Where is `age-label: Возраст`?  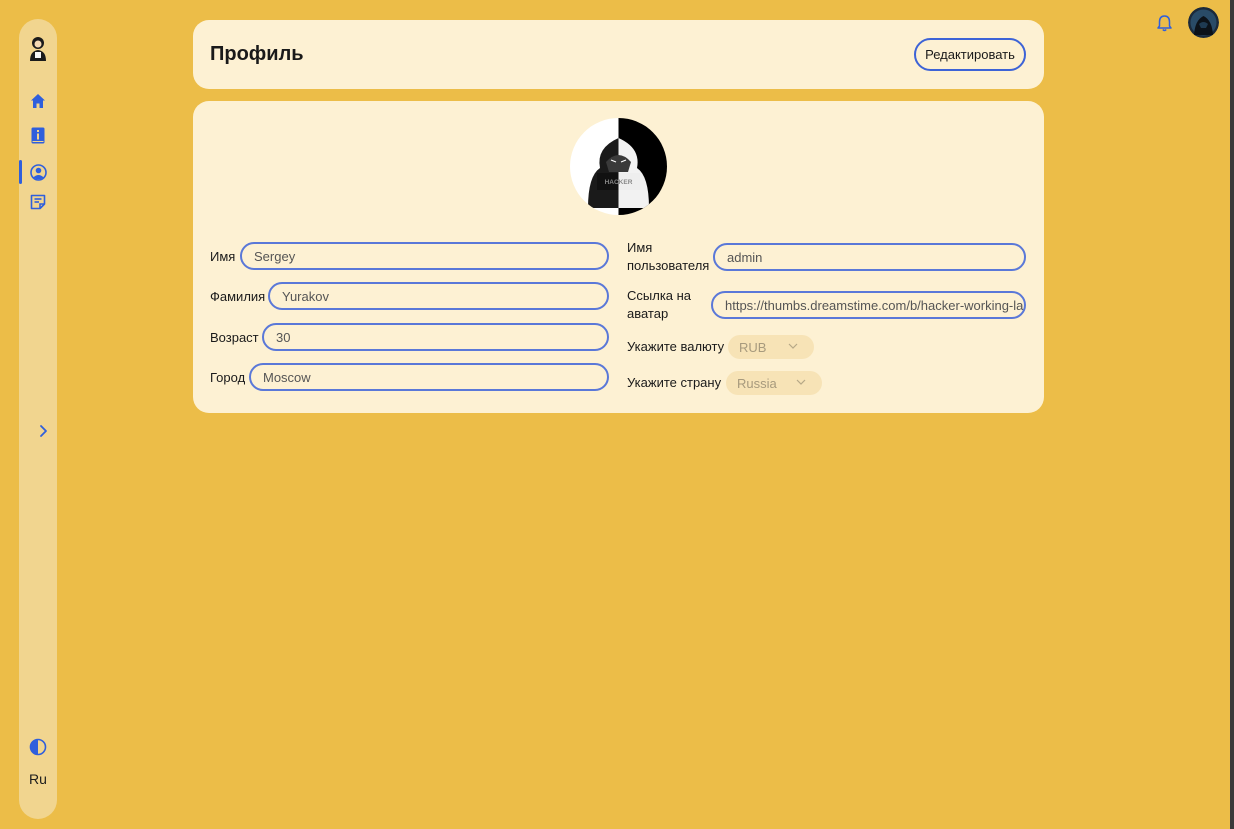 age-label: Возраст is located at coordinates (234, 337).